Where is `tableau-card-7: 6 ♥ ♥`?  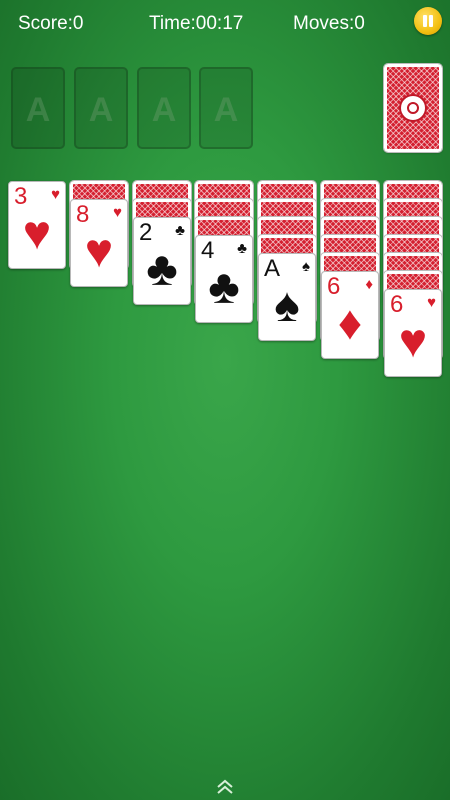 tableau-card-7: 6 ♥ ♥ is located at coordinates (413, 333).